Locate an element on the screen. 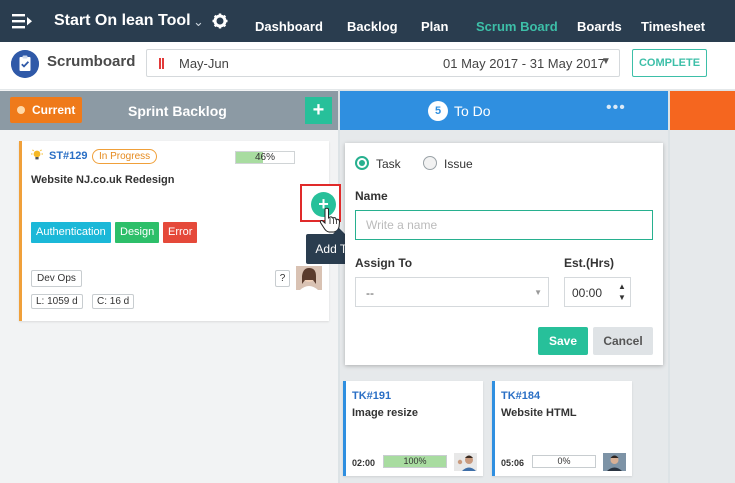  task-title: Website HTML is located at coordinates (539, 413).